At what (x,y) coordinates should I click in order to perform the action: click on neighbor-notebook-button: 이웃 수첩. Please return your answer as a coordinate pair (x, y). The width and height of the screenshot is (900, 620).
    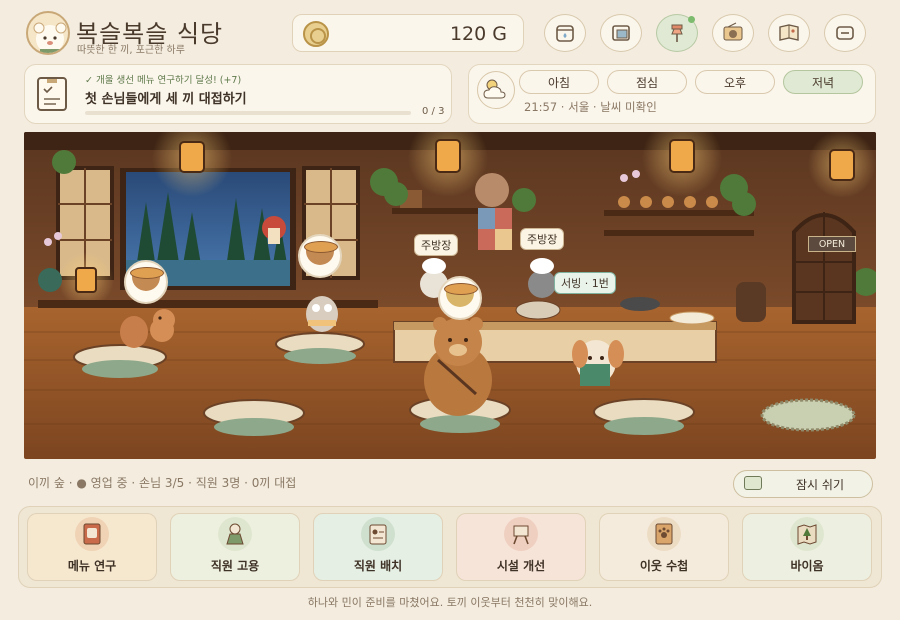
    Looking at the image, I should click on (664, 547).